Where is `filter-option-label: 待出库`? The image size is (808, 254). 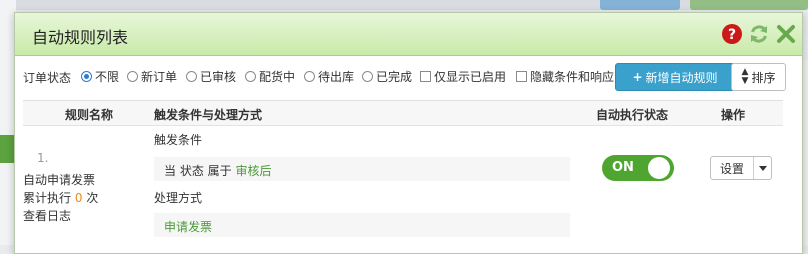
filter-option-label: 待出库 is located at coordinates (336, 76).